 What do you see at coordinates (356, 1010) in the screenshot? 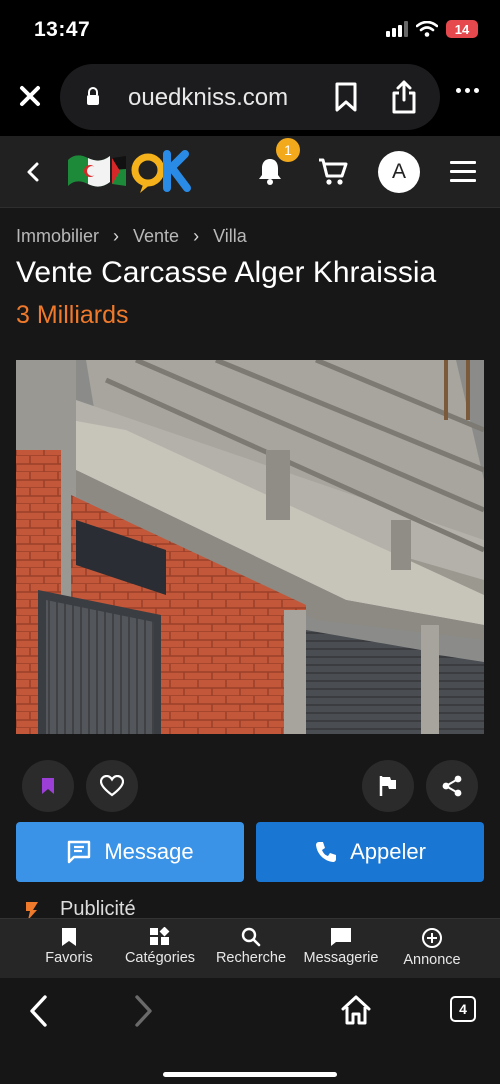
I see `home-icon` at bounding box center [356, 1010].